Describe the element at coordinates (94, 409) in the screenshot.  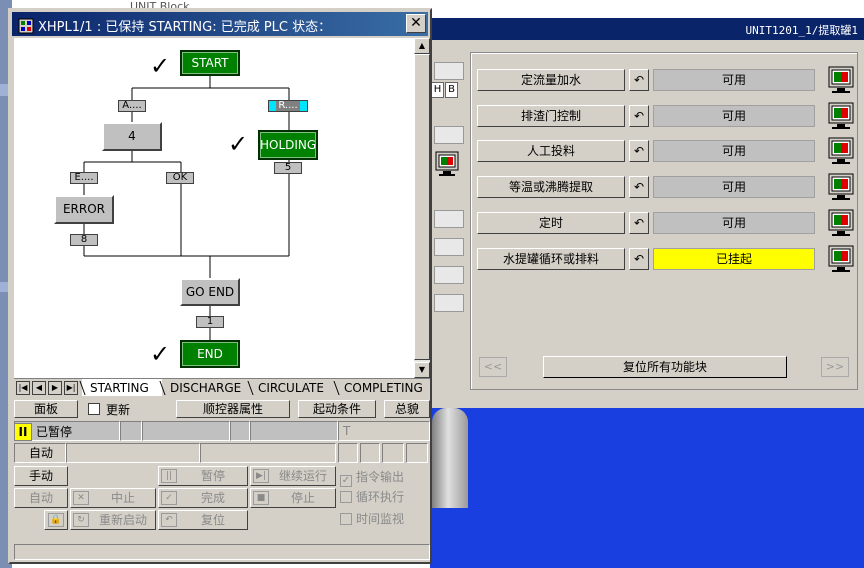
I see `update-checkbox` at that location.